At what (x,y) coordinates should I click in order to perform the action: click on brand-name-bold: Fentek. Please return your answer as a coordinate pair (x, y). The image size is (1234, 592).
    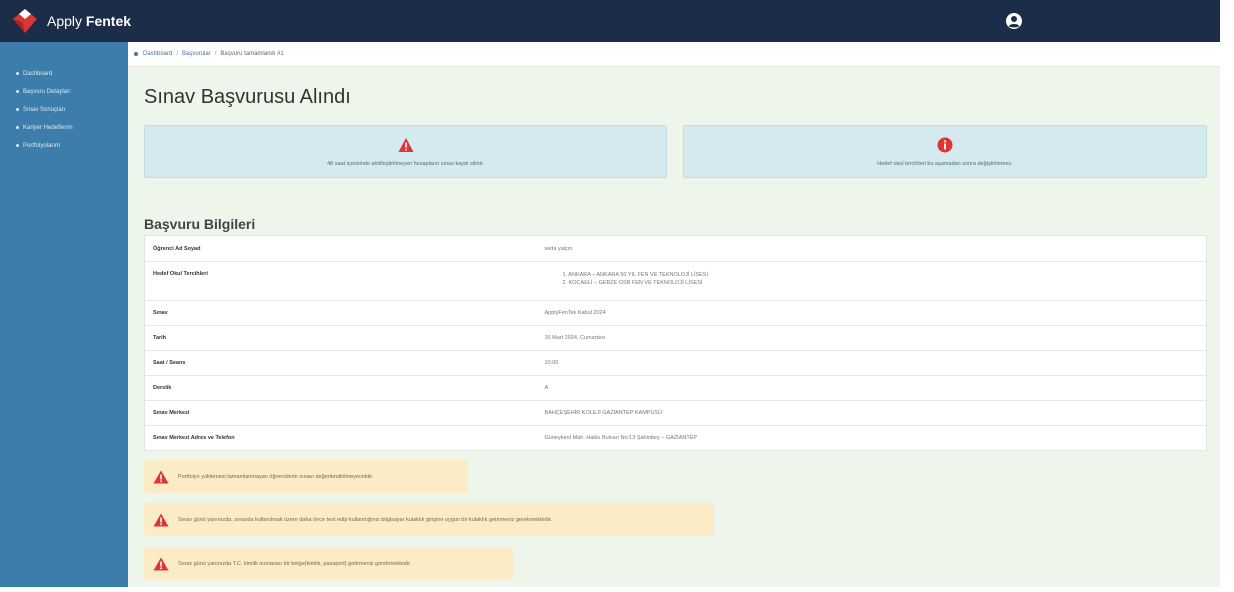
    Looking at the image, I should click on (108, 21).